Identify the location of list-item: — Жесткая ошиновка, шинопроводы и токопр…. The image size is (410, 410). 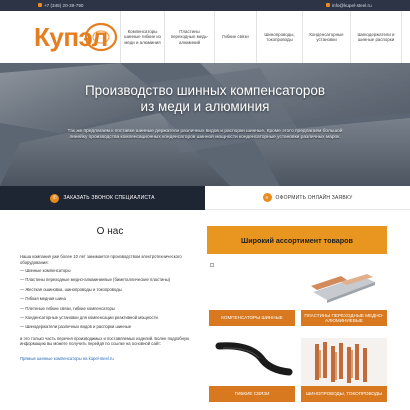
(71, 289).